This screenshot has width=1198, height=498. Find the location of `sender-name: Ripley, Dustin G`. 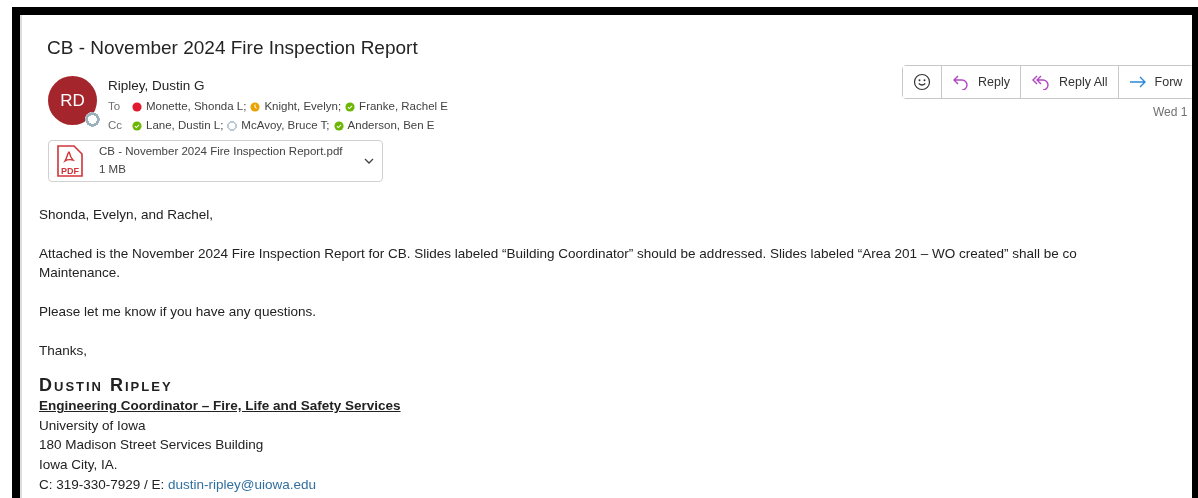

sender-name: Ripley, Dustin G is located at coordinates (157, 85).